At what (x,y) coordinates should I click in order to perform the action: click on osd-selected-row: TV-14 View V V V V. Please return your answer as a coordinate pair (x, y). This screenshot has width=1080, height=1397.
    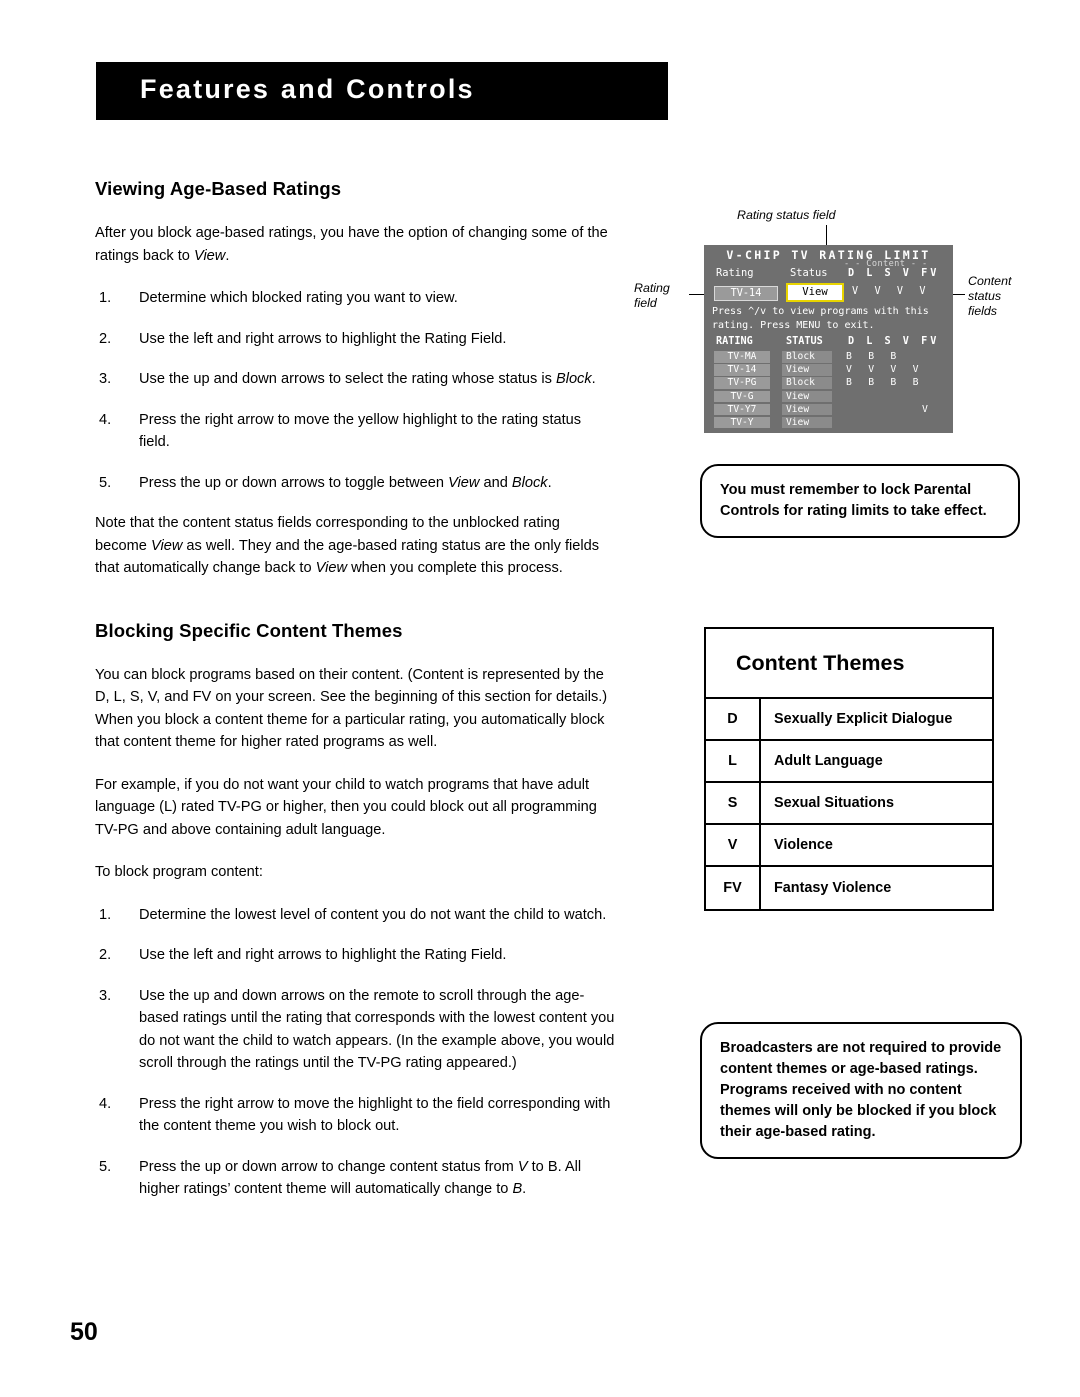
    Looking at the image, I should click on (829, 292).